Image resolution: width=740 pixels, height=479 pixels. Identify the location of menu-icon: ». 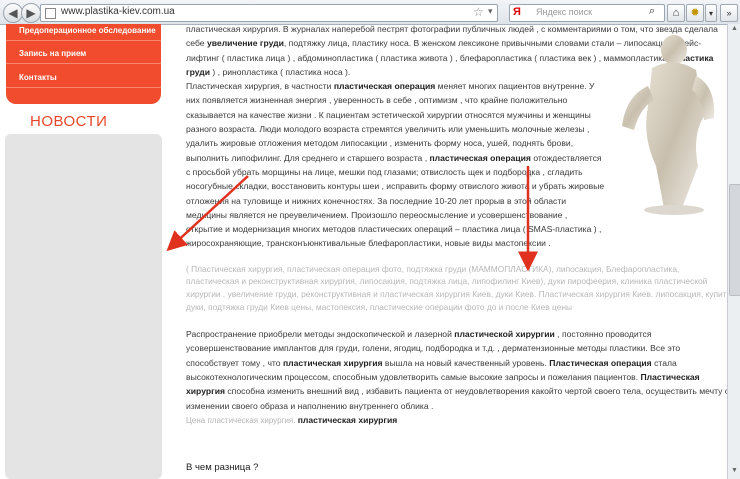
(729, 13).